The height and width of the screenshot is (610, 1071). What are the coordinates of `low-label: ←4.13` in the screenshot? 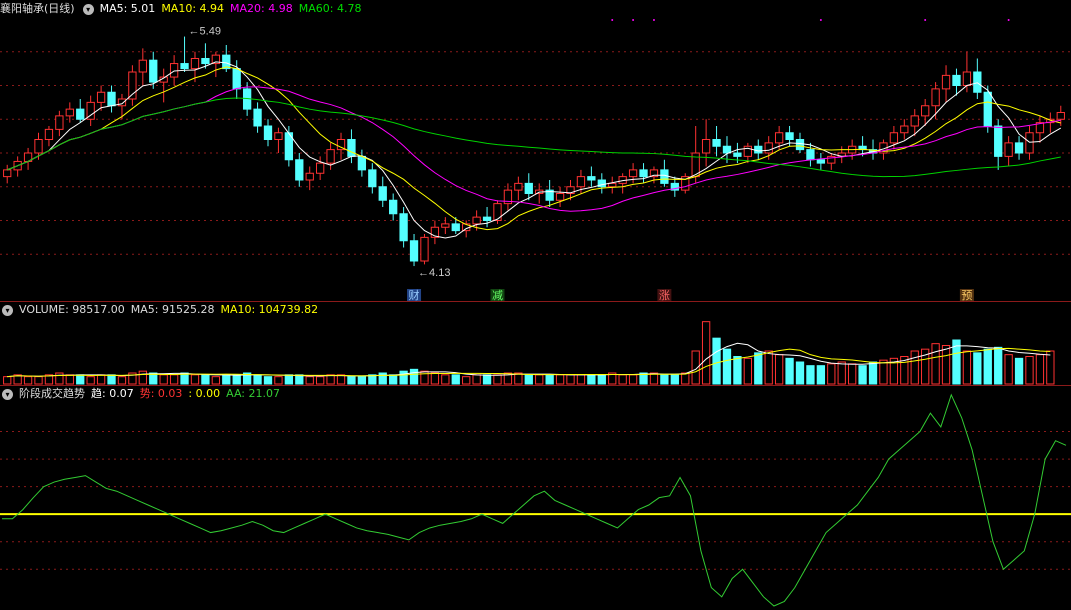 It's located at (434, 273).